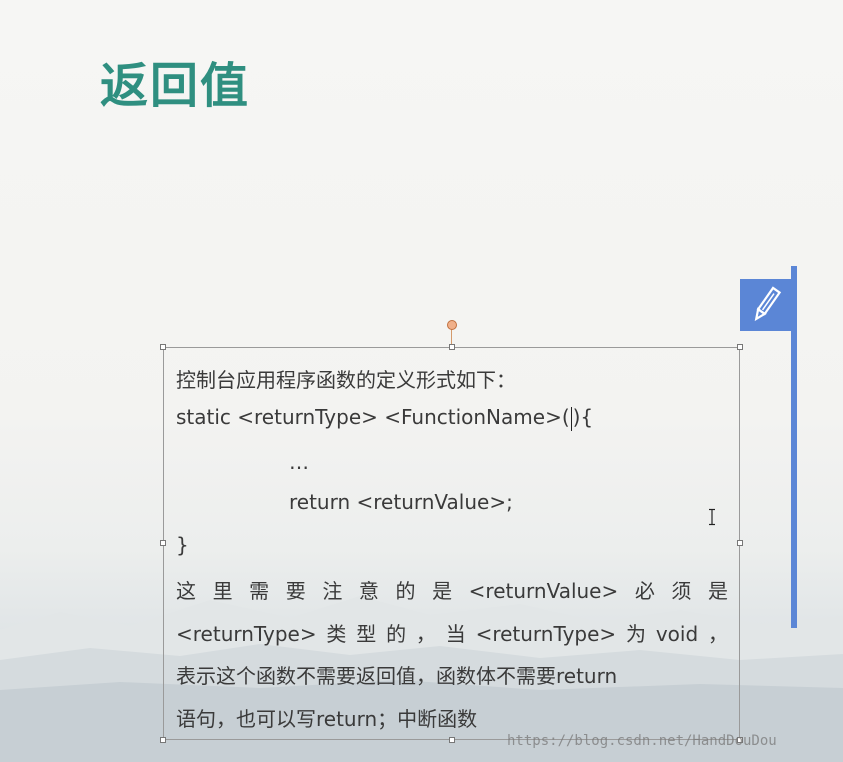 The image size is (843, 762). I want to click on watermark: https://blog.csdn.net/HandDouDou, so click(642, 741).